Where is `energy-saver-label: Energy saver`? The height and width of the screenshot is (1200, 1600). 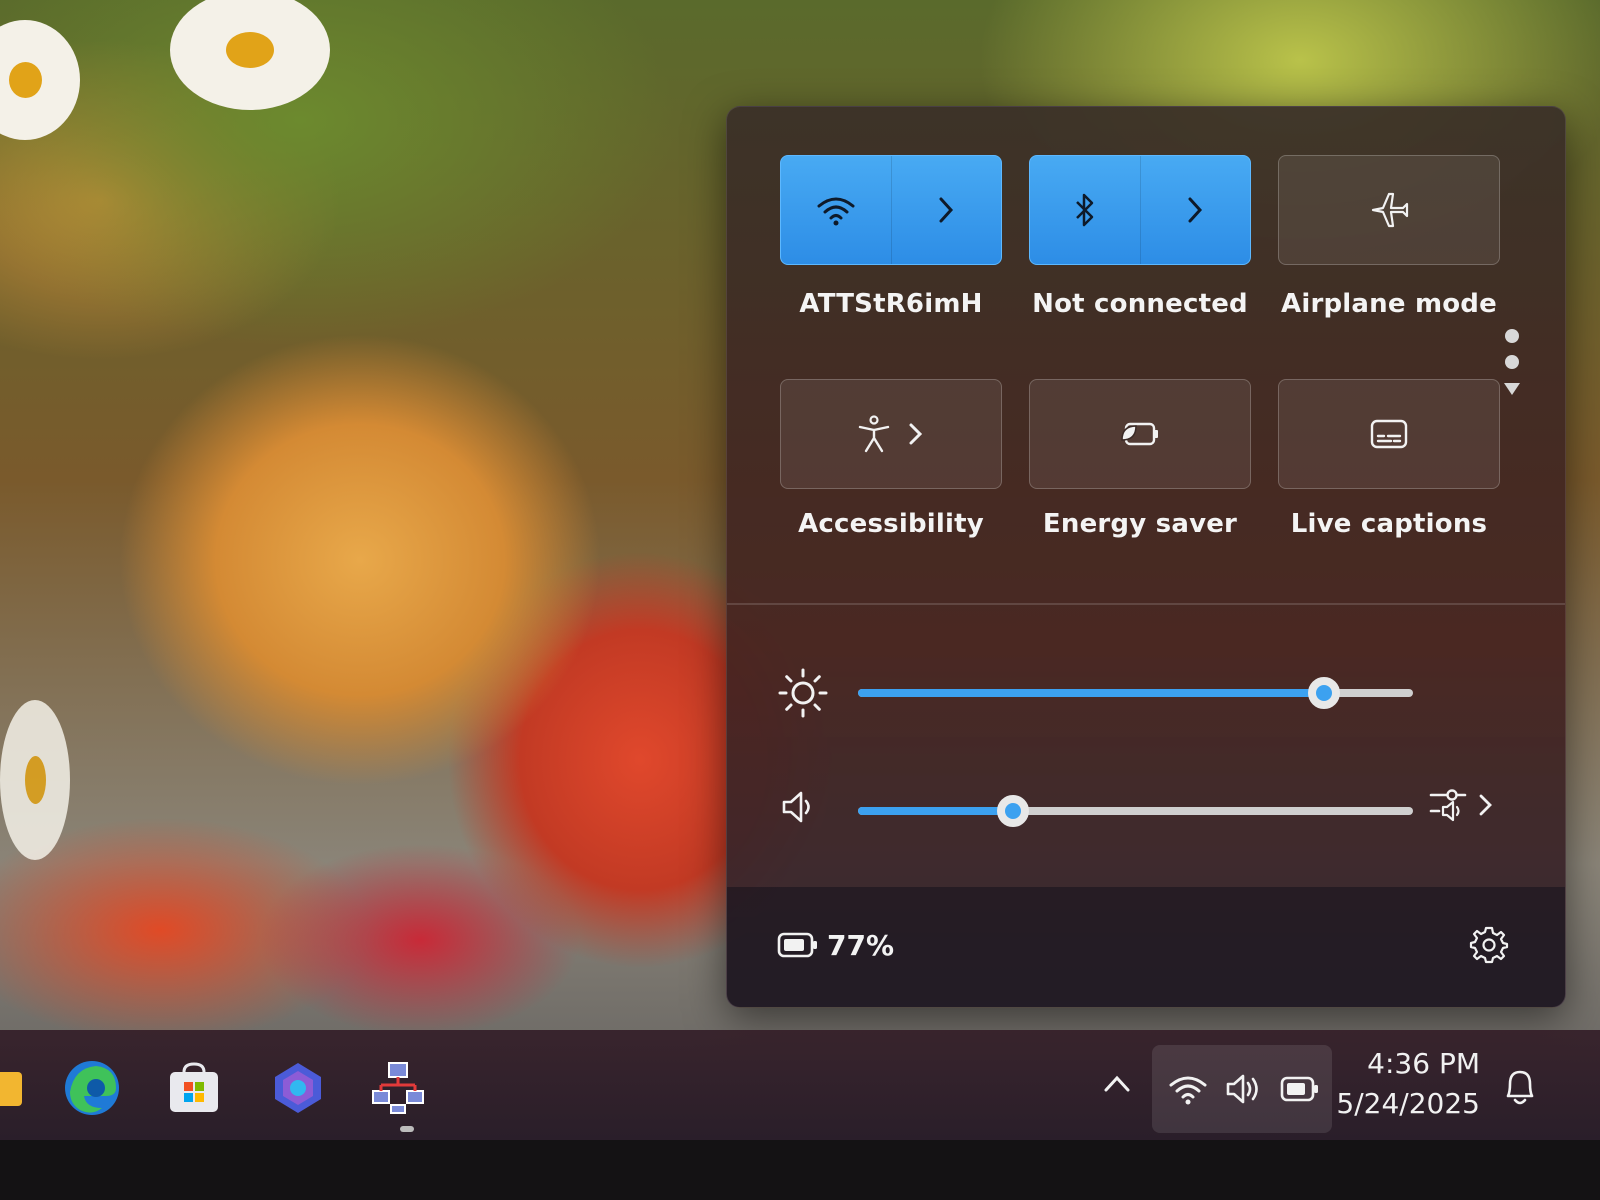 energy-saver-label: Energy saver is located at coordinates (1140, 524).